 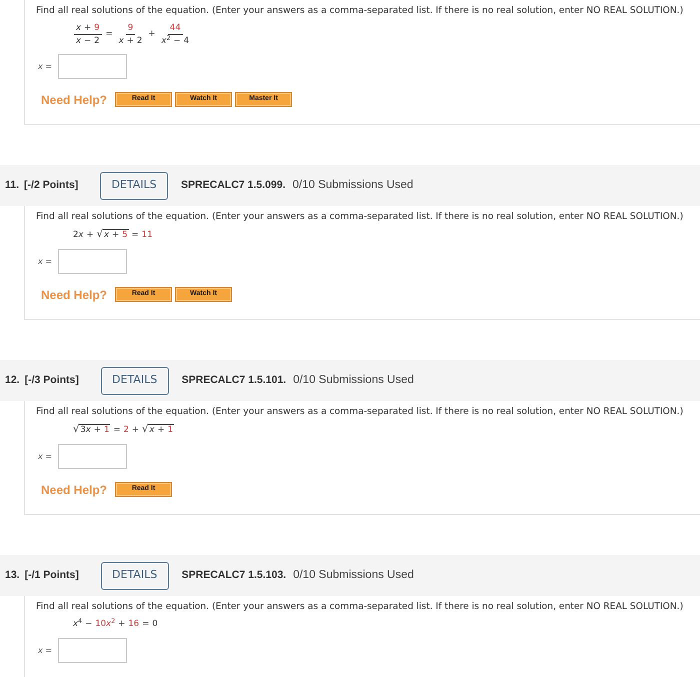 What do you see at coordinates (52, 380) in the screenshot?
I see `points-label: [-/3 Points]` at bounding box center [52, 380].